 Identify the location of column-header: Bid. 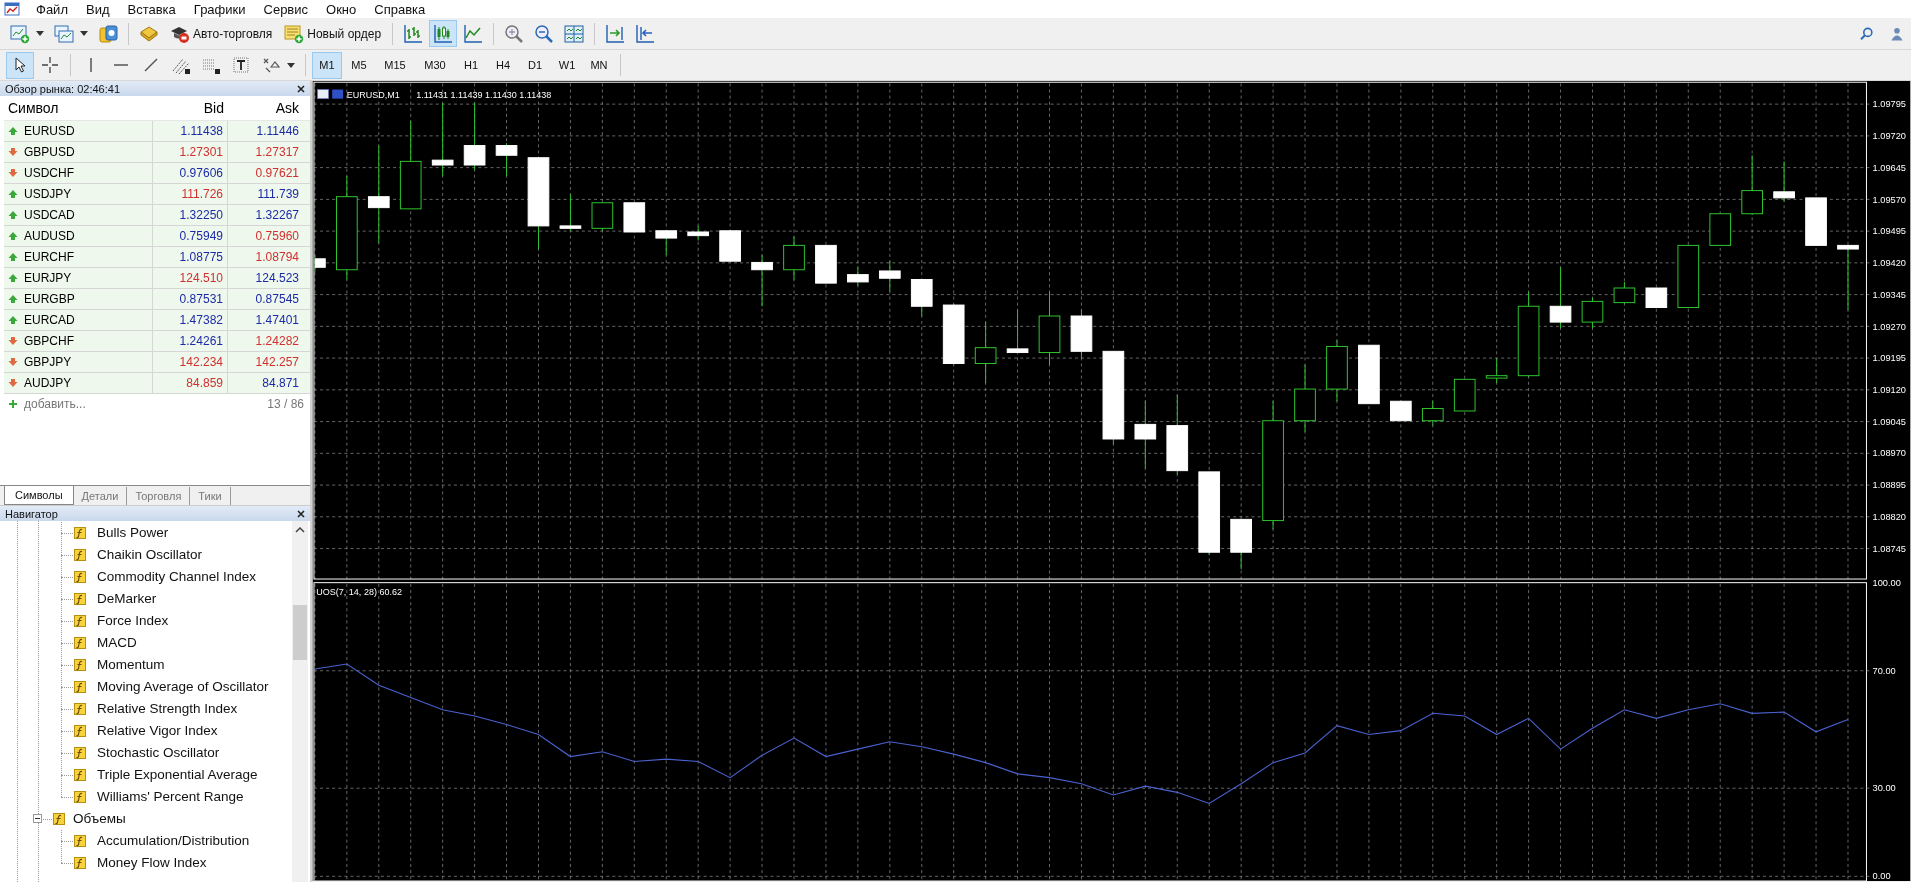
(190, 108).